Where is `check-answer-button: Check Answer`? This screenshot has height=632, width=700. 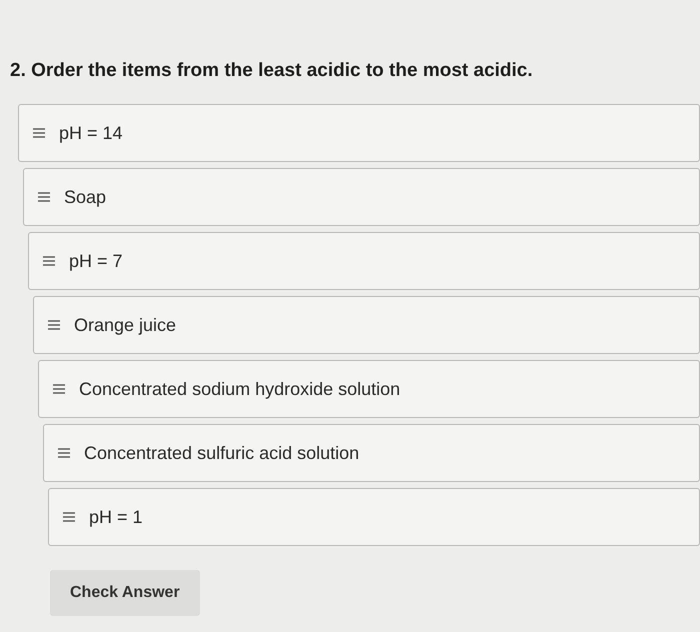 check-answer-button: Check Answer is located at coordinates (125, 593).